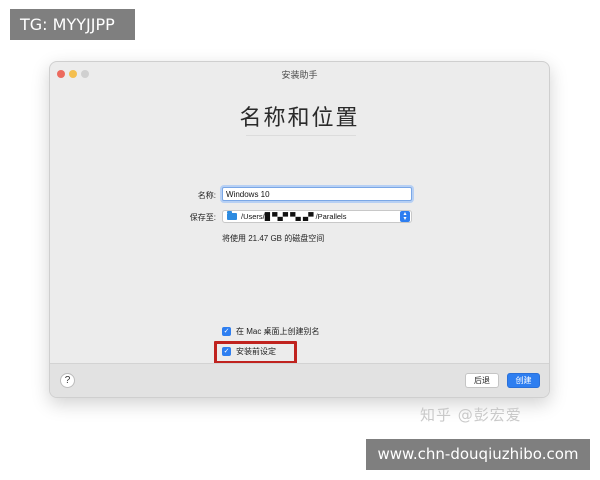 This screenshot has width=600, height=480. Describe the element at coordinates (255, 352) in the screenshot. I see `highlight-annotation` at that location.